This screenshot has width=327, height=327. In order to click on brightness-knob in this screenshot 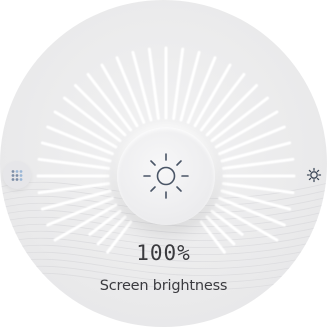, I will do `click(166, 176)`.